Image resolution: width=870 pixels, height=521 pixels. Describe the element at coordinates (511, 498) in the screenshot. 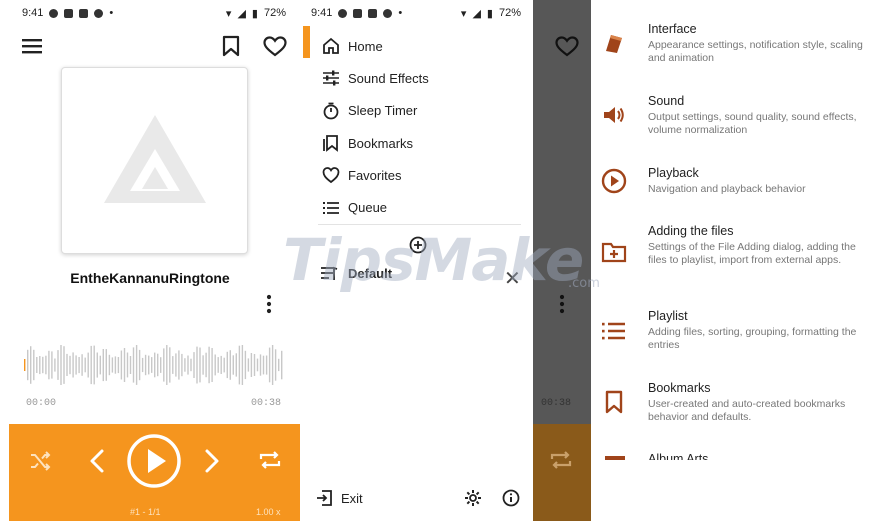

I see `info-icon` at that location.